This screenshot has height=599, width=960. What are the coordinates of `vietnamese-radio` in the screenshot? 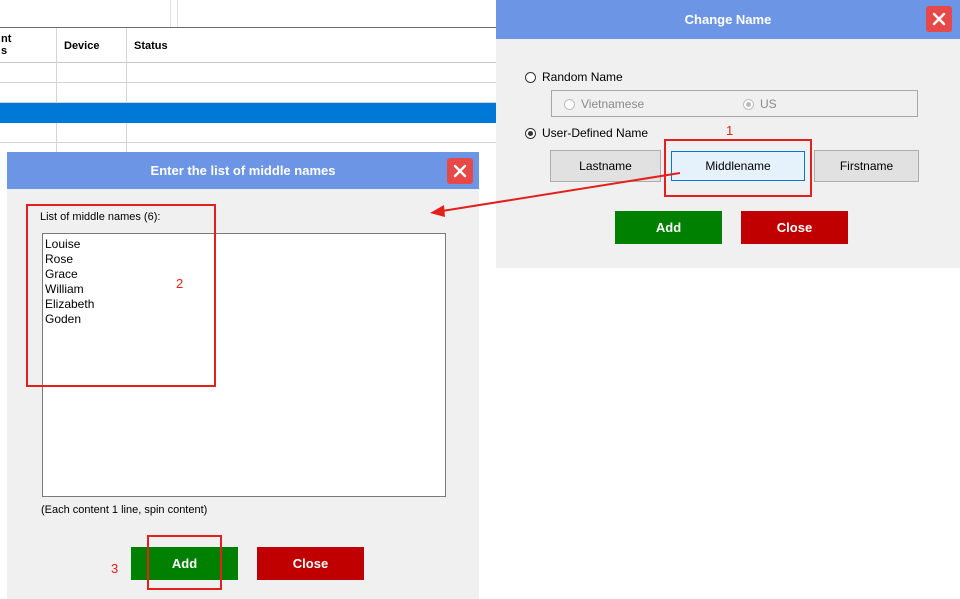 It's located at (569, 104).